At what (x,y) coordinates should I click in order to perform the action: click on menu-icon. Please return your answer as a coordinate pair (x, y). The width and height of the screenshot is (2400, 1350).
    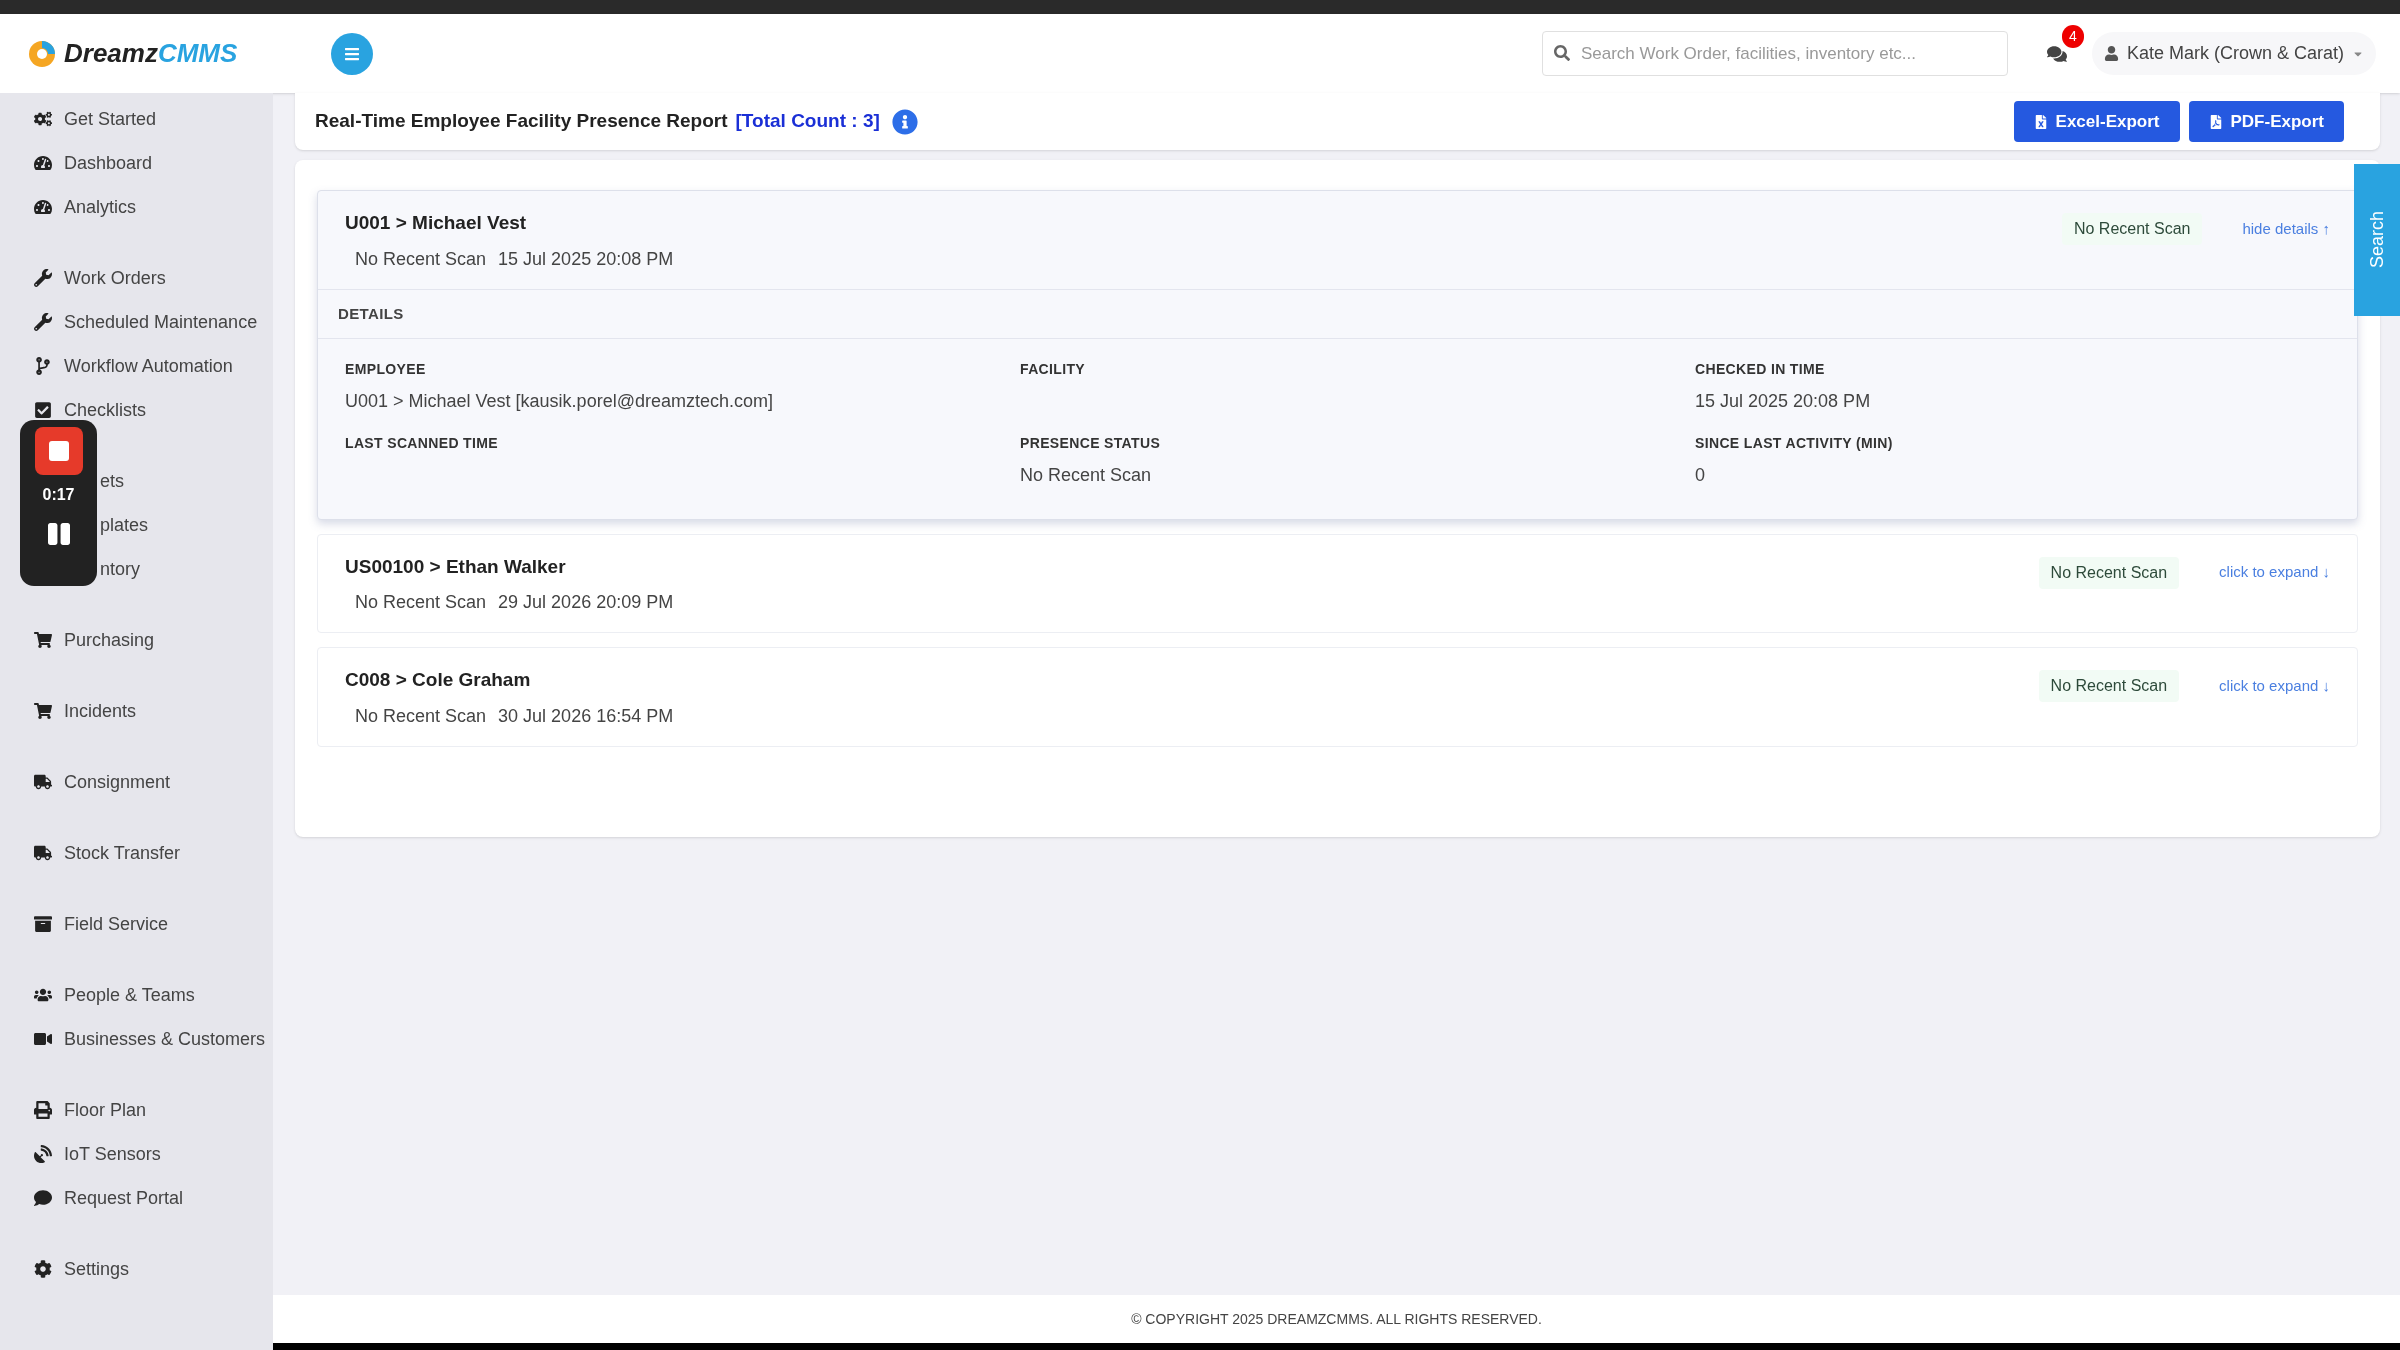
    Looking at the image, I should click on (352, 53).